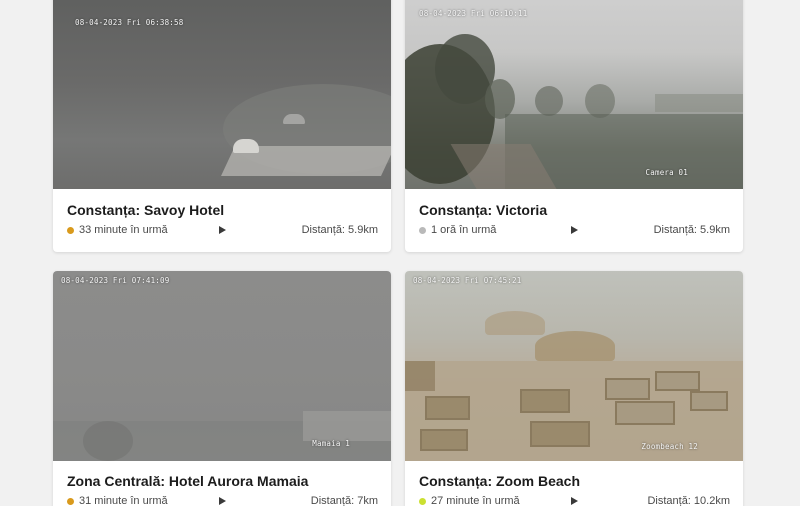 This screenshot has width=800, height=506. What do you see at coordinates (688, 500) in the screenshot?
I see `distance: Distanță: 10.2km` at bounding box center [688, 500].